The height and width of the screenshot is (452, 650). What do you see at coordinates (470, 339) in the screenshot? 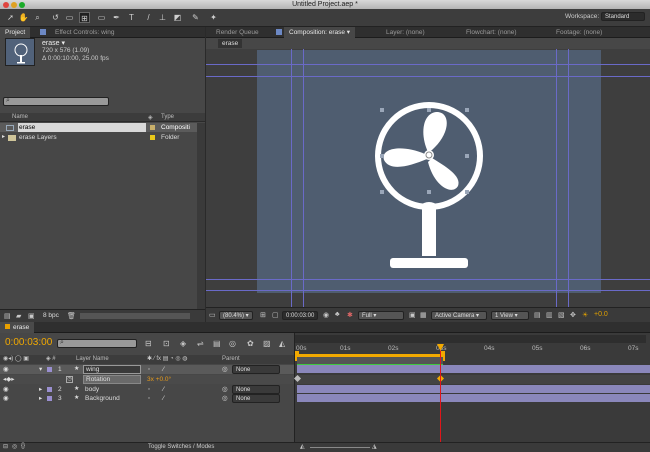
I see `time-navigator` at bounding box center [470, 339].